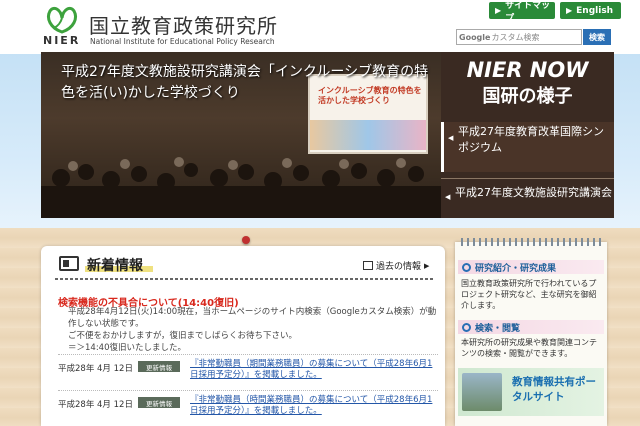 This screenshot has width=640, height=426. Describe the element at coordinates (529, 294) in the screenshot. I see `research-description: 国立教育政策研究所で行われているプロジェクト研究など、主な研究を御紹介します。` at that location.